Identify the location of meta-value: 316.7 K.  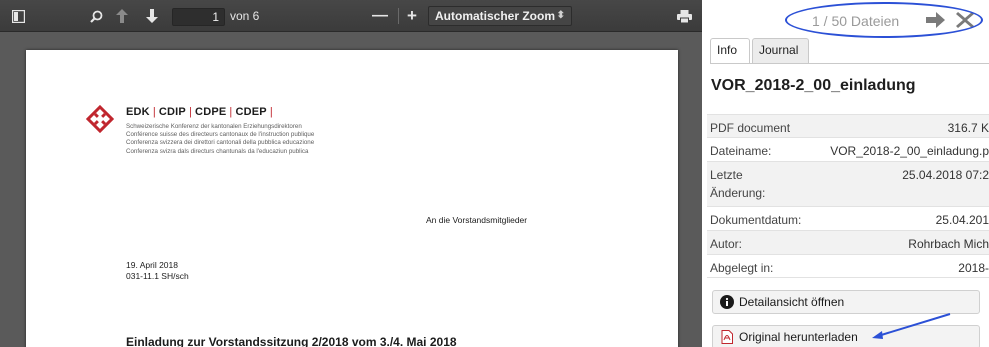
(968, 128).